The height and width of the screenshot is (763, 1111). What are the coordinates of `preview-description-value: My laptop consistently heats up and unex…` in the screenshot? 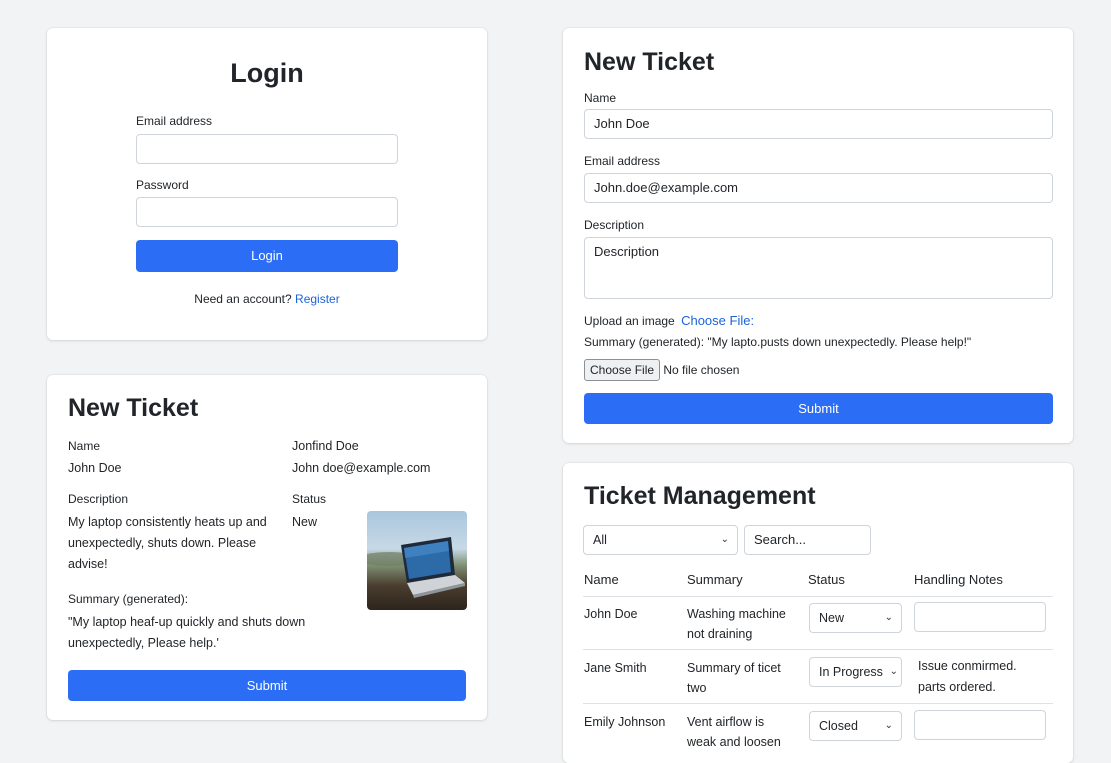 It's located at (167, 543).